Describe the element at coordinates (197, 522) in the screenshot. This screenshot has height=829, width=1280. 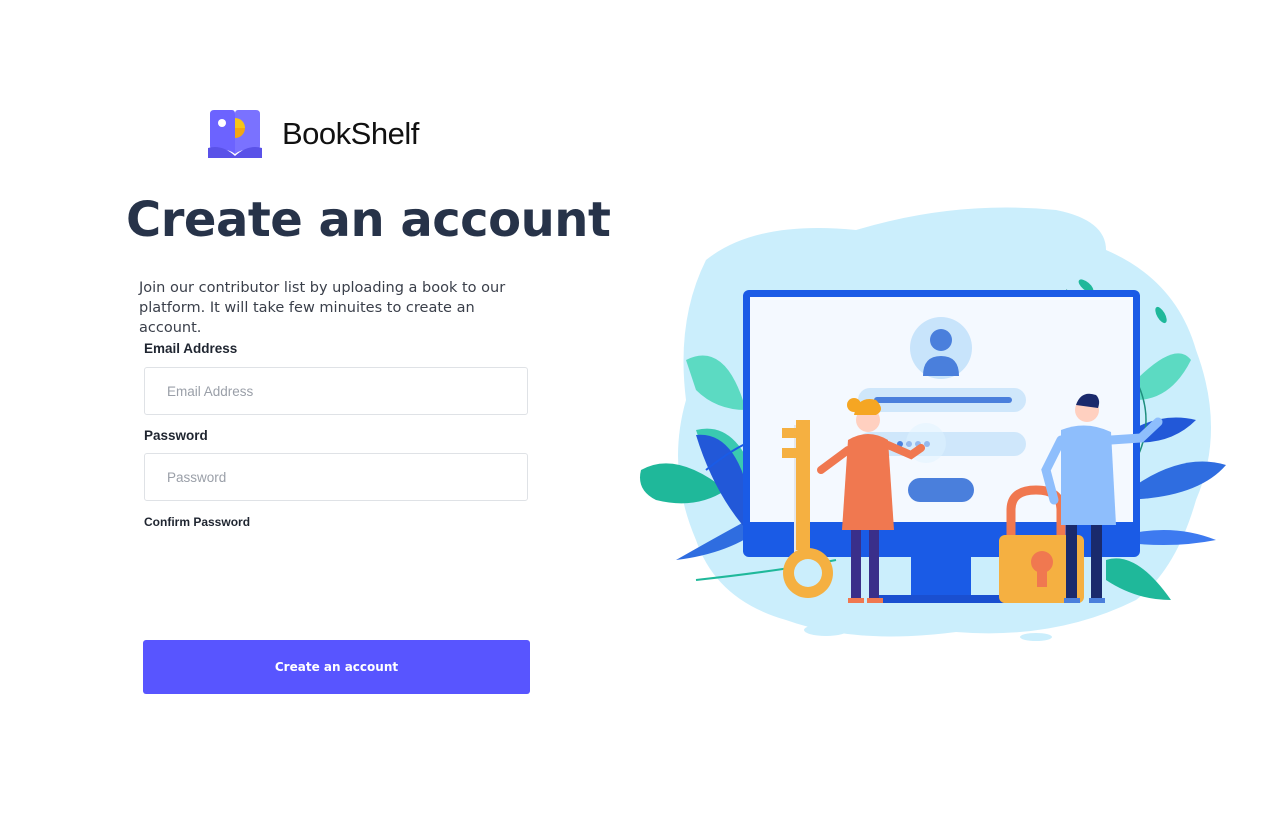
I see `confirm-password-label: Confirm Password` at that location.